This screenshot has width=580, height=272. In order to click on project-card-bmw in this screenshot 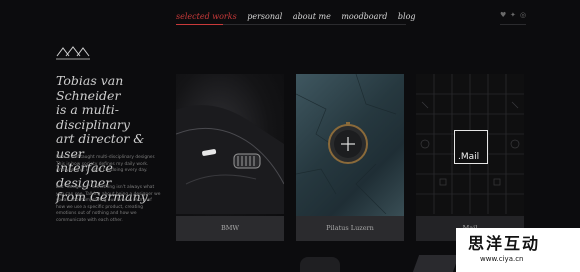, I will do `click(230, 146)`.